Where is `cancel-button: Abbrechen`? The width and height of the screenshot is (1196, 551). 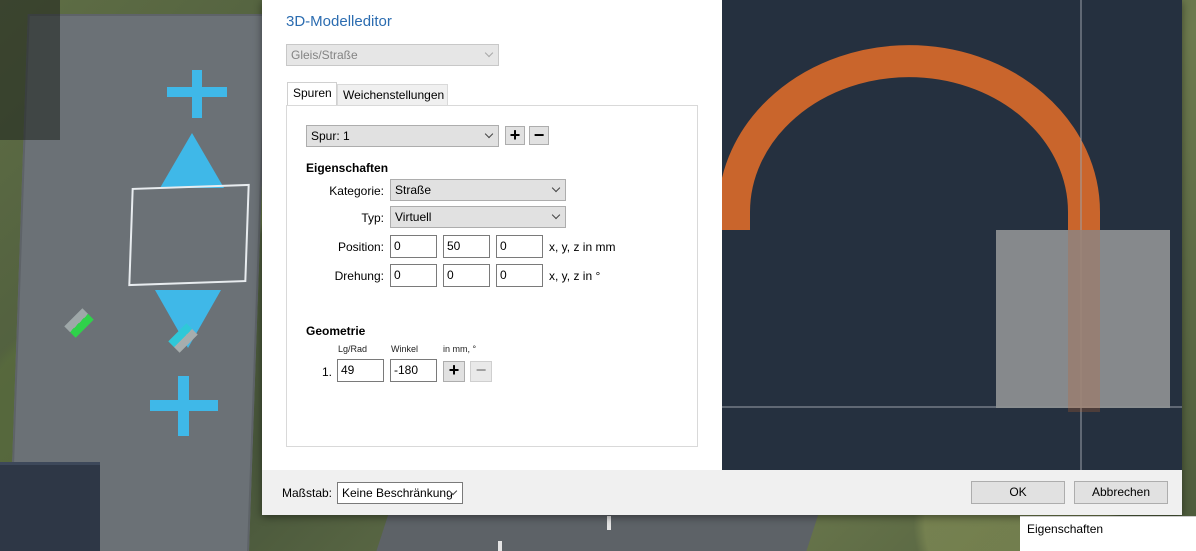
cancel-button: Abbrechen is located at coordinates (1121, 492).